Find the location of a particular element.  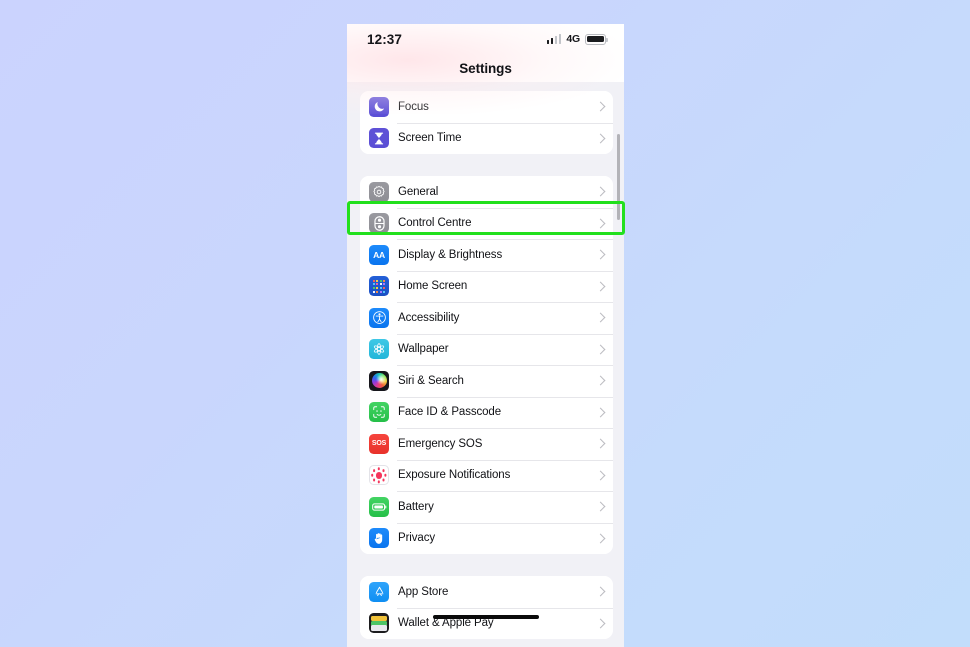

focus-moon-icon is located at coordinates (379, 106).